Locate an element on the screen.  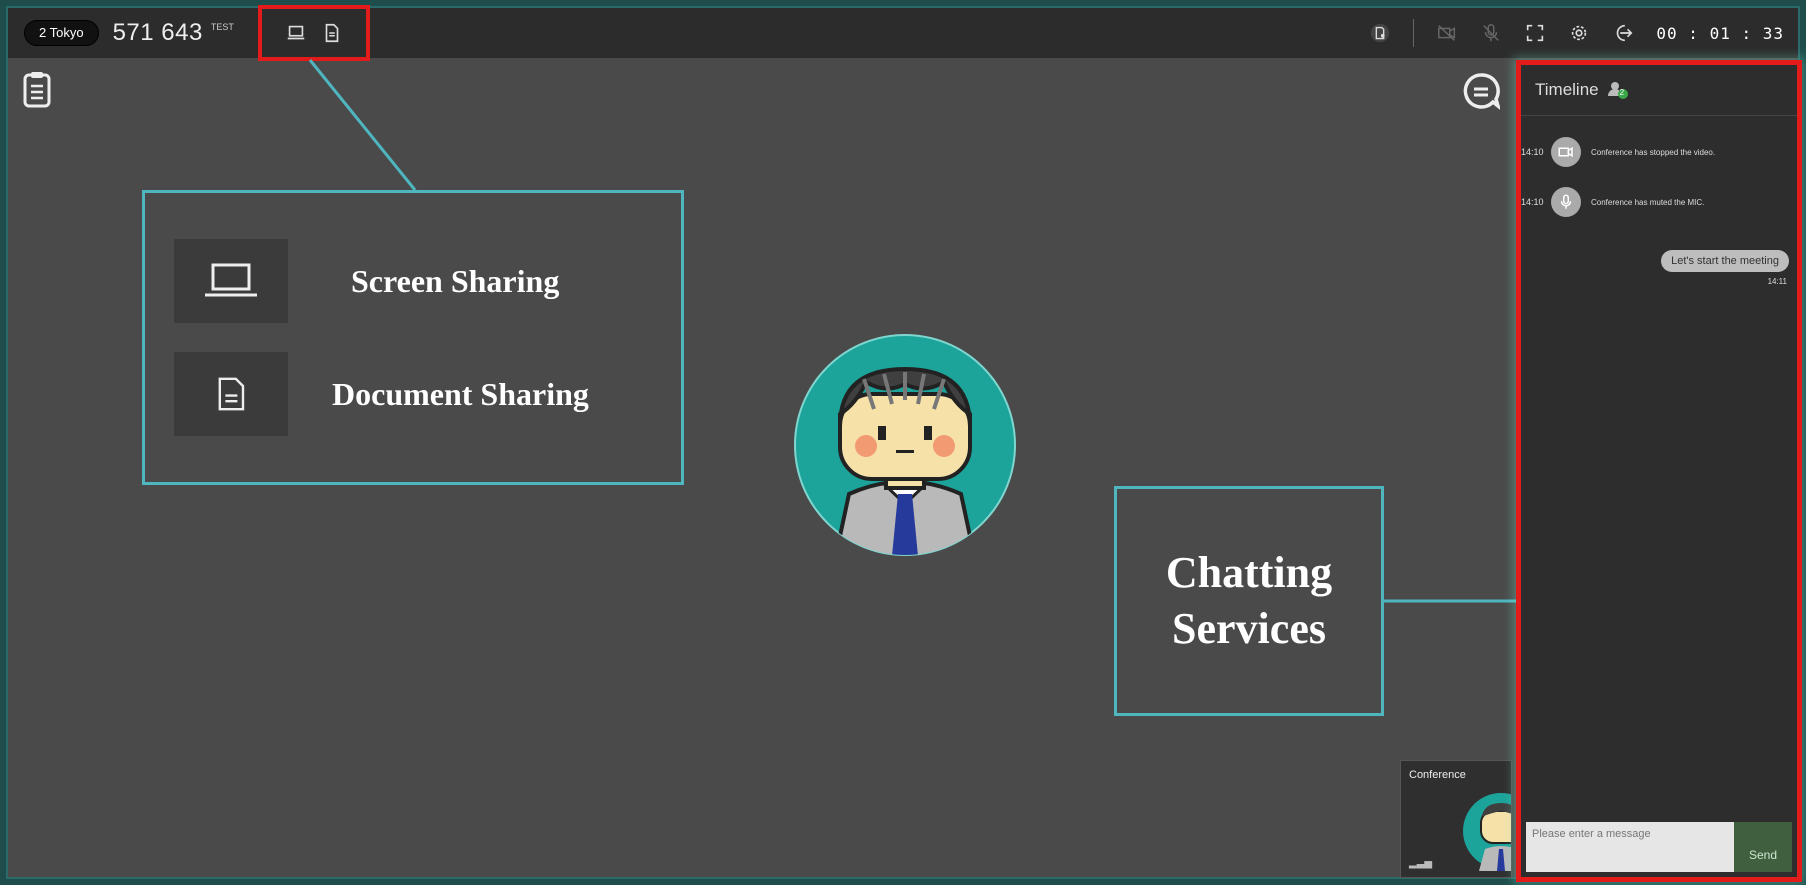
chat-header: Timeline 2 is located at coordinates (1659, 90).